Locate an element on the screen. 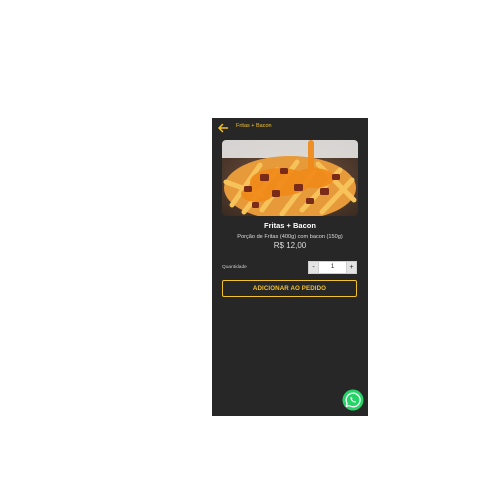 This screenshot has width=500, height=500. quantity-value: 1 is located at coordinates (332, 267).